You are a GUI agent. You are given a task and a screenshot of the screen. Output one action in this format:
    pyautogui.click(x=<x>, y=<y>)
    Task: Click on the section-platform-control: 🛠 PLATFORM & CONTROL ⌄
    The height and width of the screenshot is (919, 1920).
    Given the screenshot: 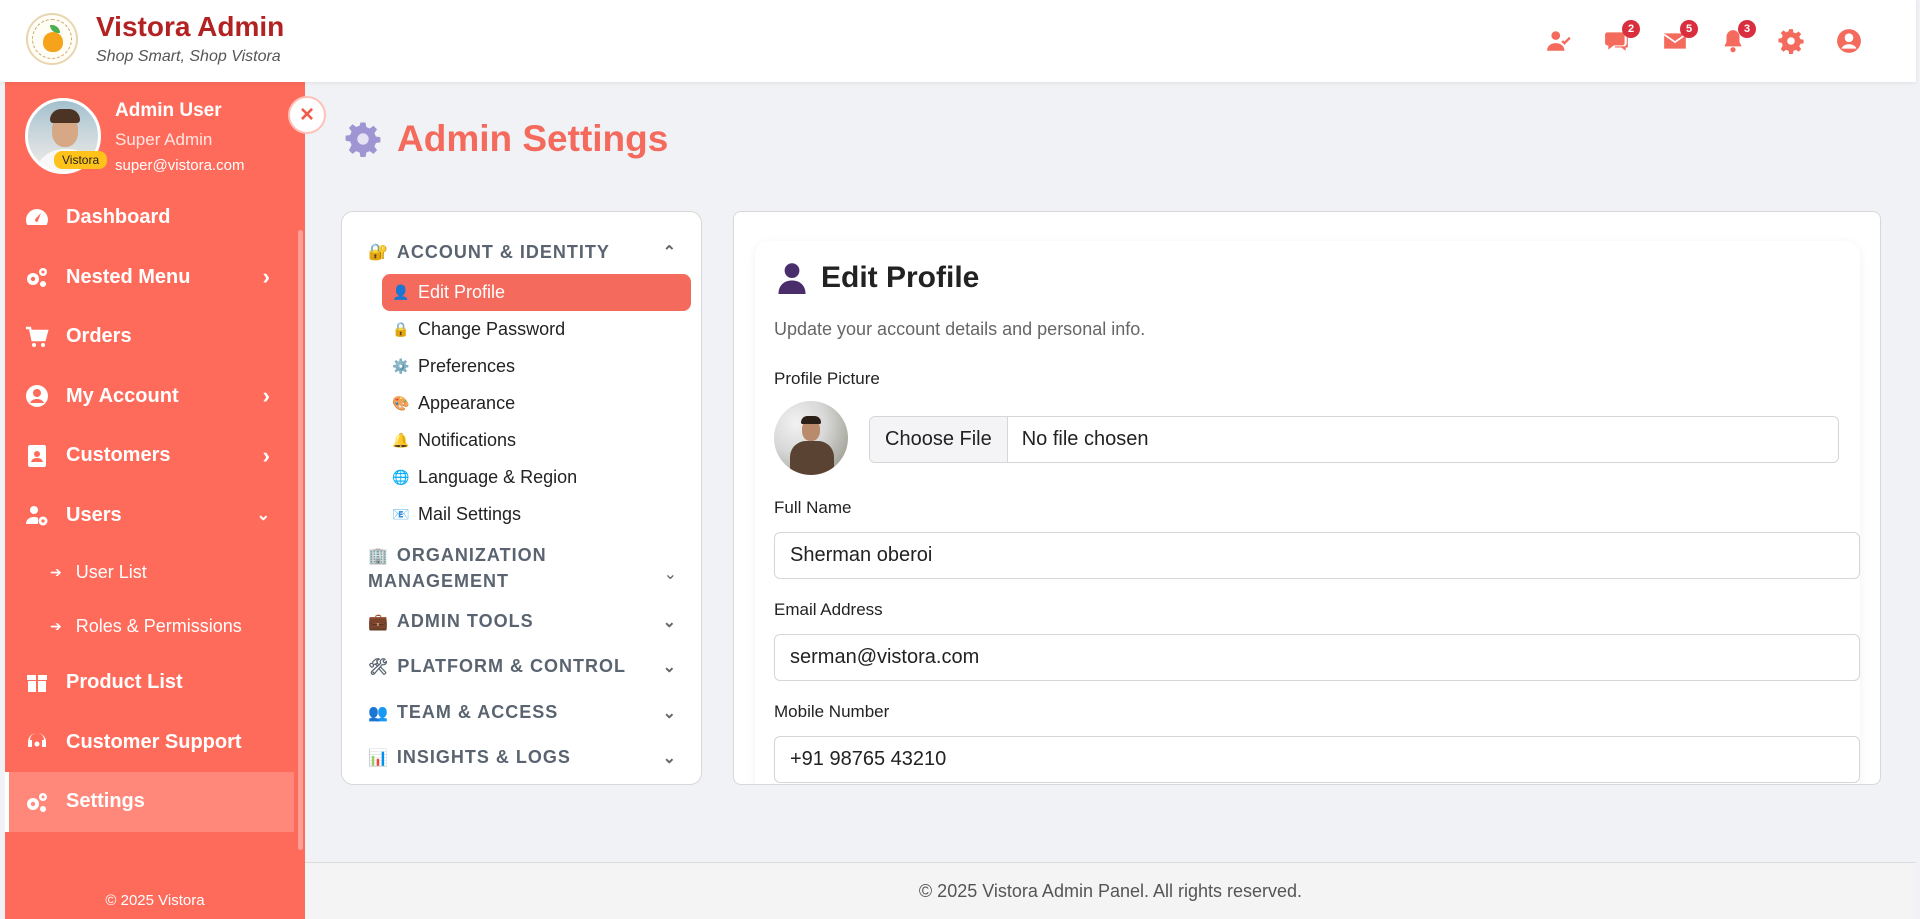 What is the action you would take?
    pyautogui.click(x=521, y=666)
    